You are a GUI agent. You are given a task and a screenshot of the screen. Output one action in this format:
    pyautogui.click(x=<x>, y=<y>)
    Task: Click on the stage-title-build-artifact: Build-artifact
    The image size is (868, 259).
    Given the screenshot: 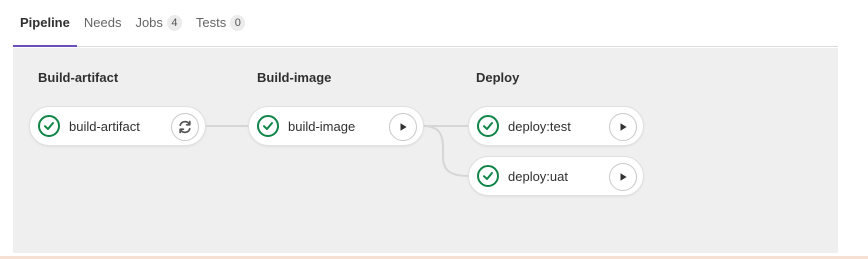 What is the action you would take?
    pyautogui.click(x=78, y=77)
    